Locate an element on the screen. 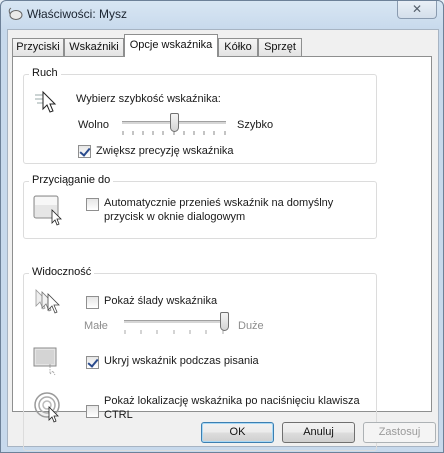 The height and width of the screenshot is (453, 444). slow-label: Wolno is located at coordinates (93, 125).